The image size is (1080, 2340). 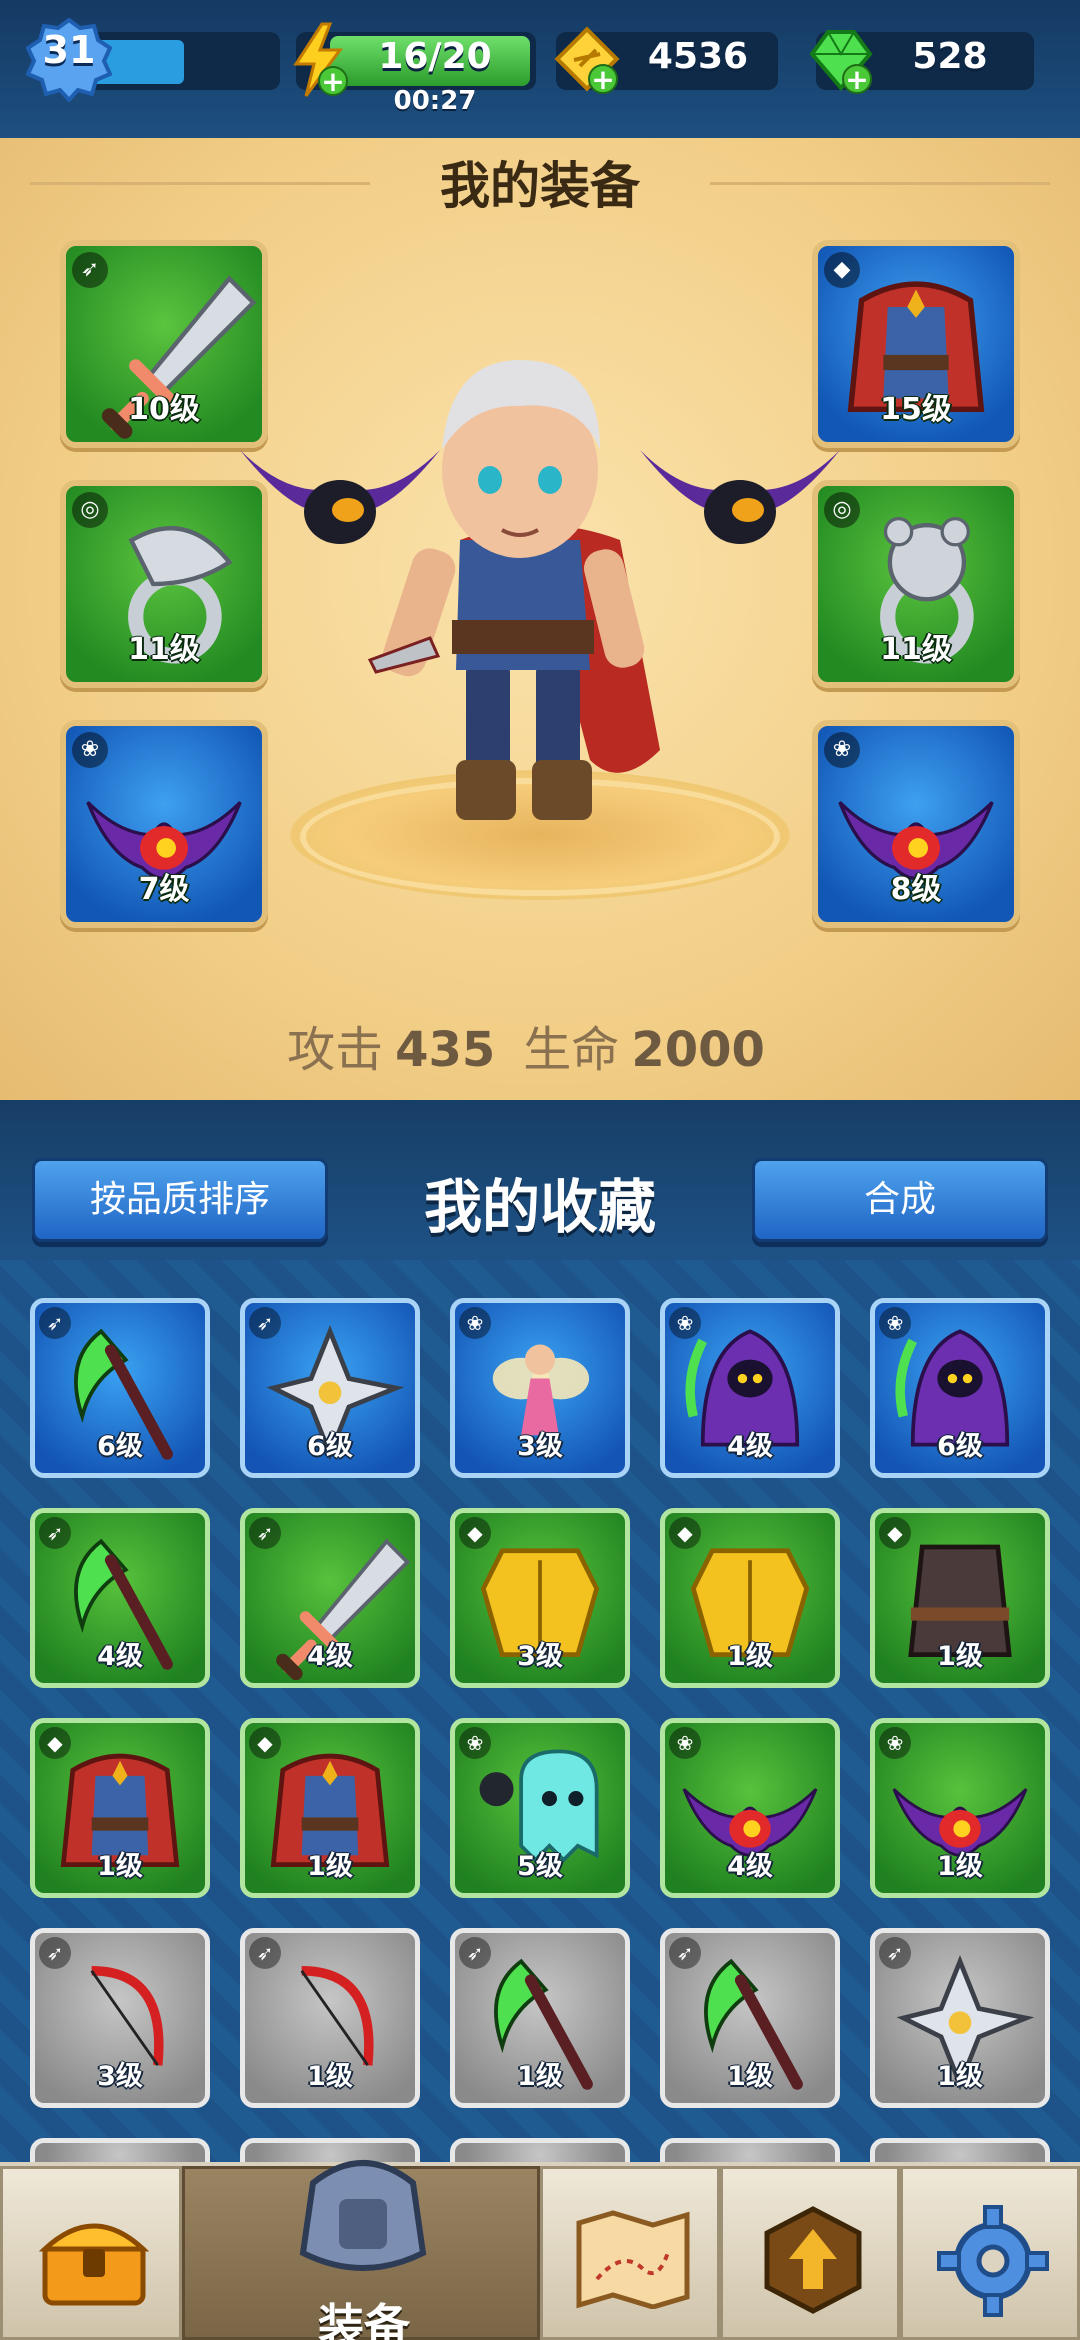 I want to click on nav-settings, so click(x=990, y=2253).